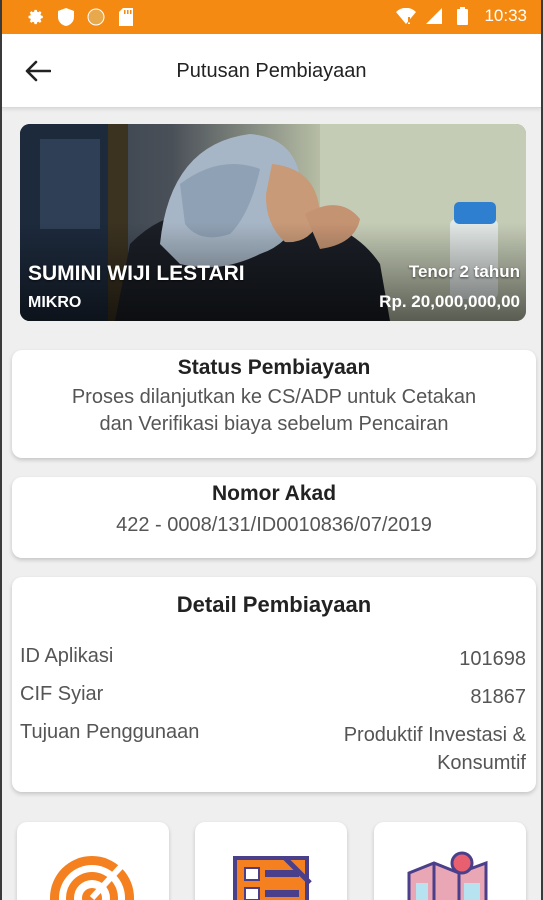 The height and width of the screenshot is (900, 543). Describe the element at coordinates (274, 367) in the screenshot. I see `status-title: Status Pembiayaan` at that location.